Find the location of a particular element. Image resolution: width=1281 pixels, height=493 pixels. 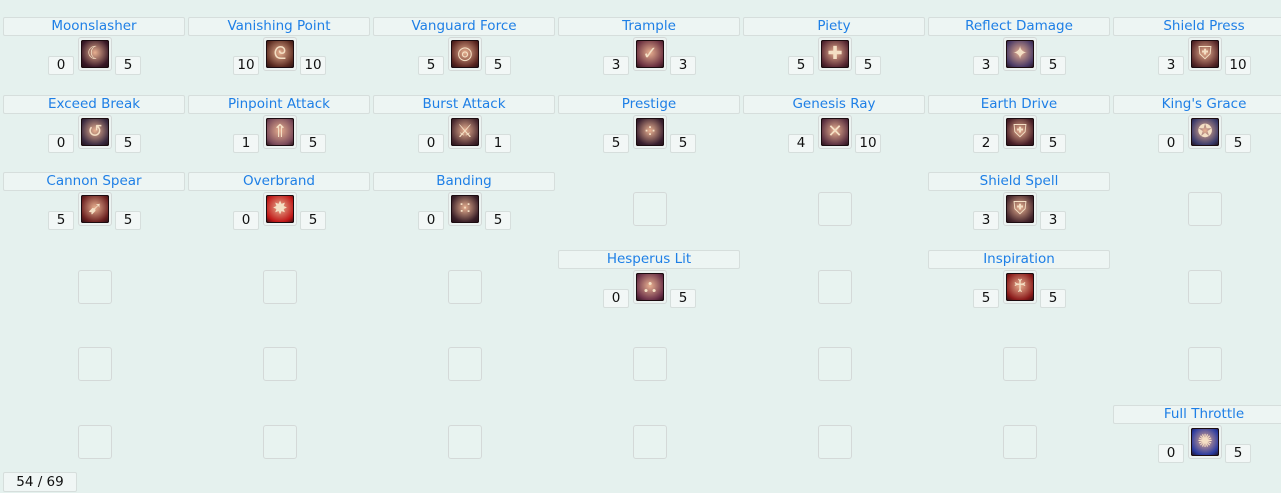

boot-icon: ✓ is located at coordinates (650, 54).